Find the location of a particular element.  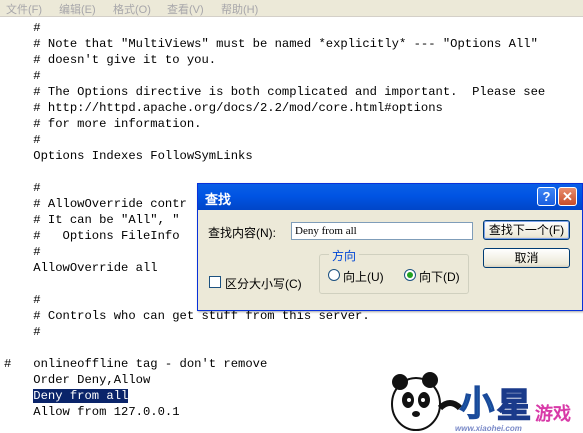

cancel-button: 取消 is located at coordinates (526, 258).